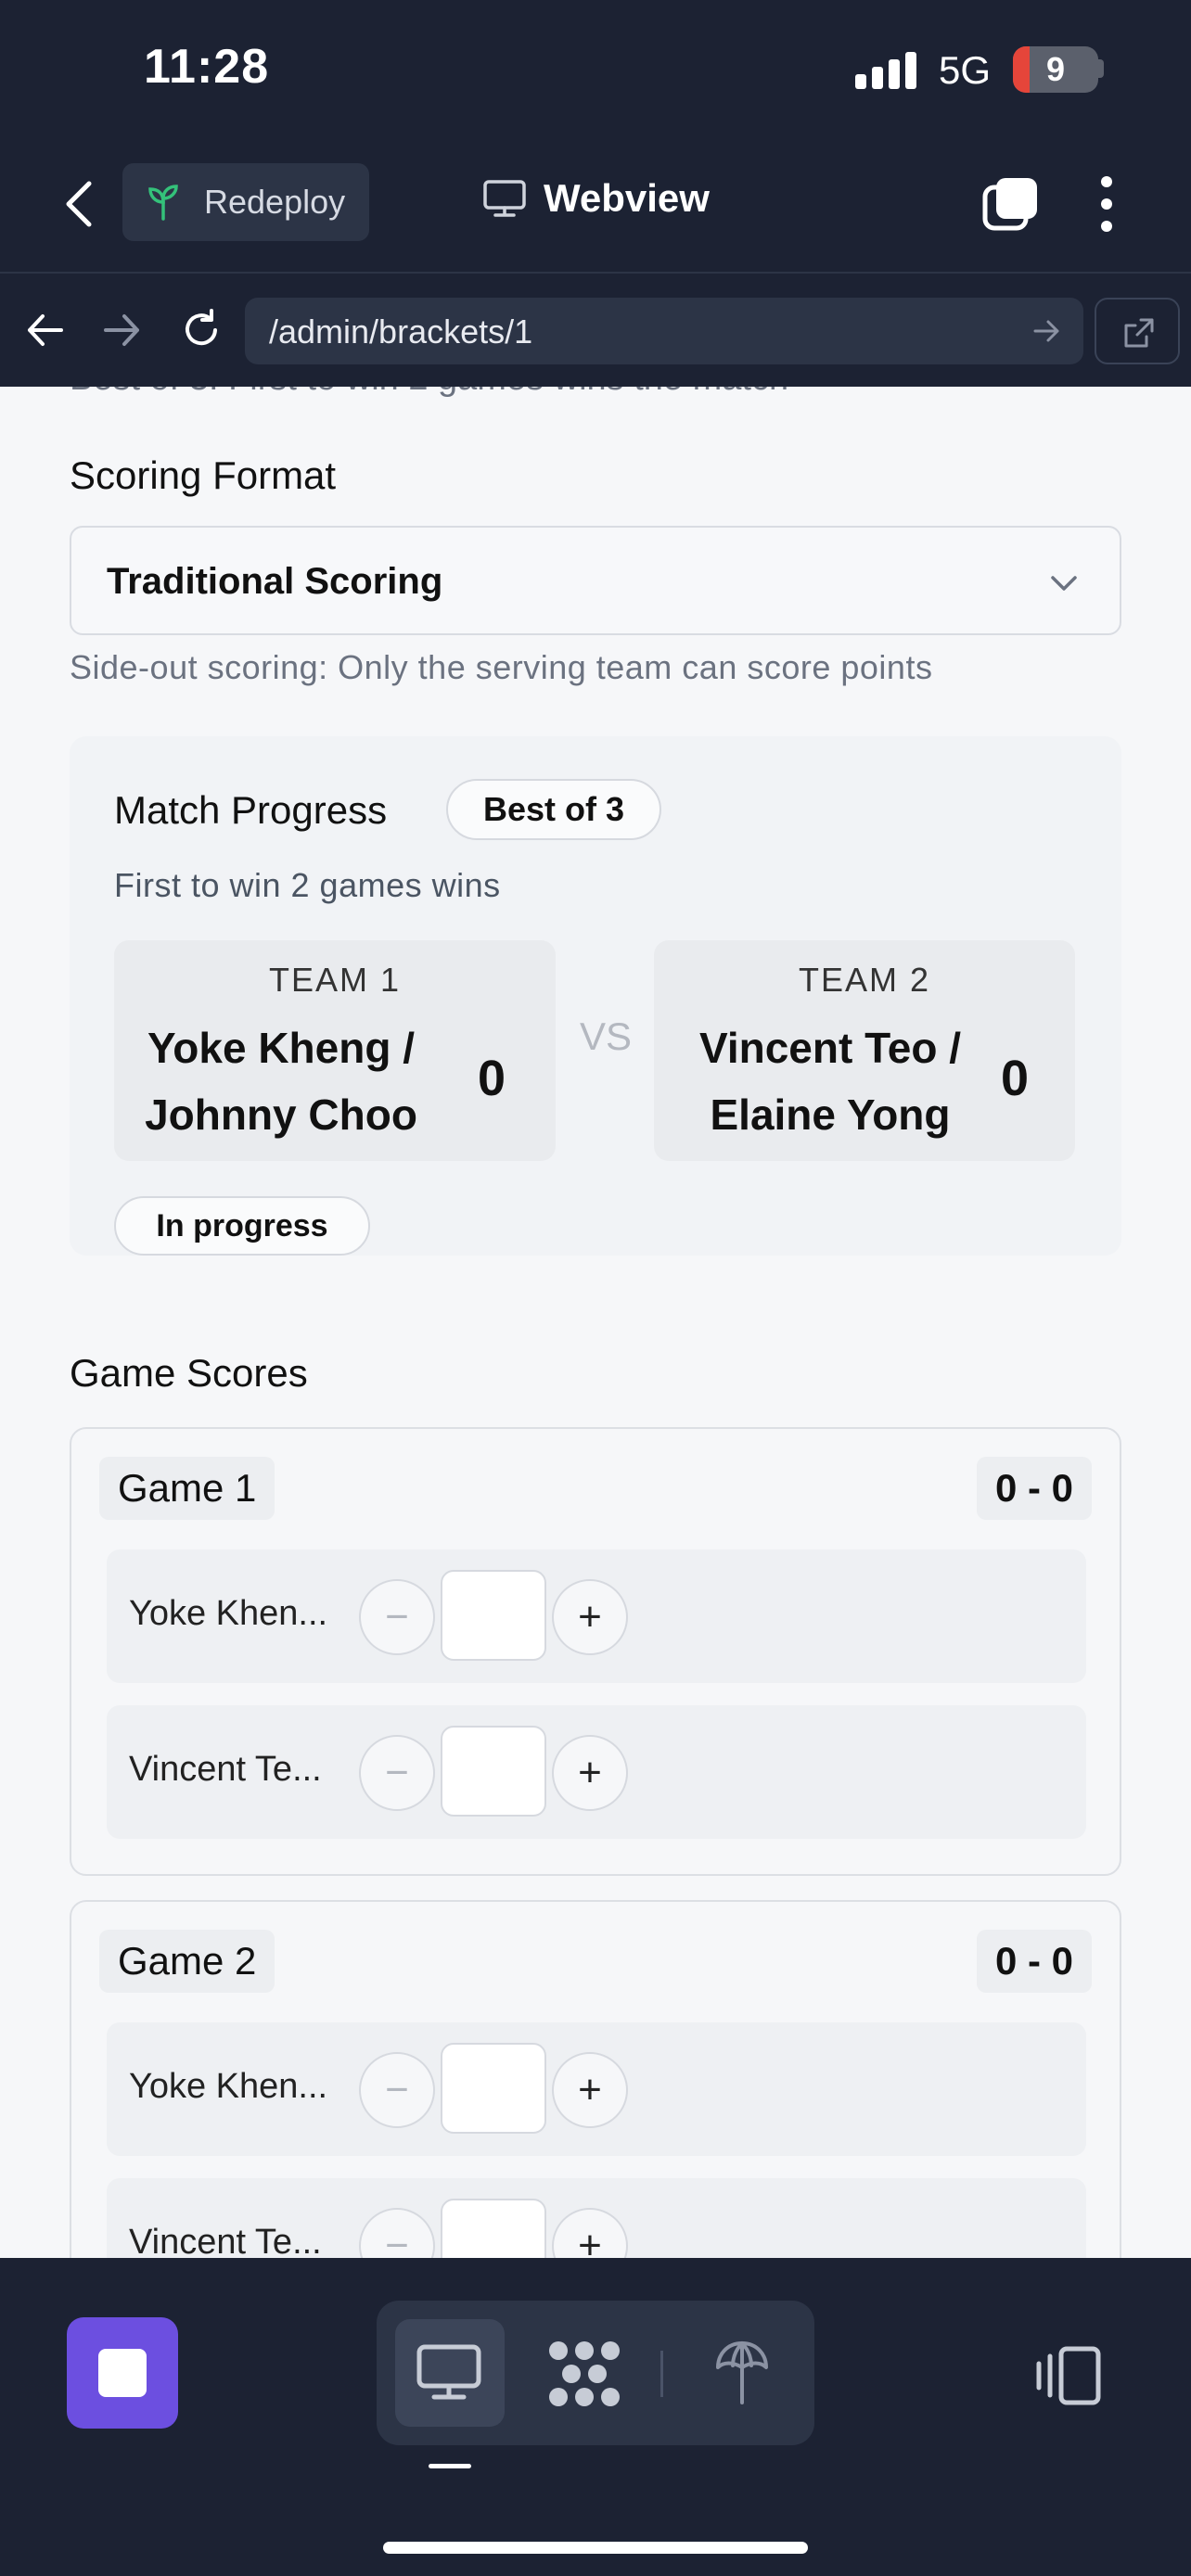  What do you see at coordinates (281, 1115) in the screenshot?
I see `team-1-name-line2: Johnny Choo` at bounding box center [281, 1115].